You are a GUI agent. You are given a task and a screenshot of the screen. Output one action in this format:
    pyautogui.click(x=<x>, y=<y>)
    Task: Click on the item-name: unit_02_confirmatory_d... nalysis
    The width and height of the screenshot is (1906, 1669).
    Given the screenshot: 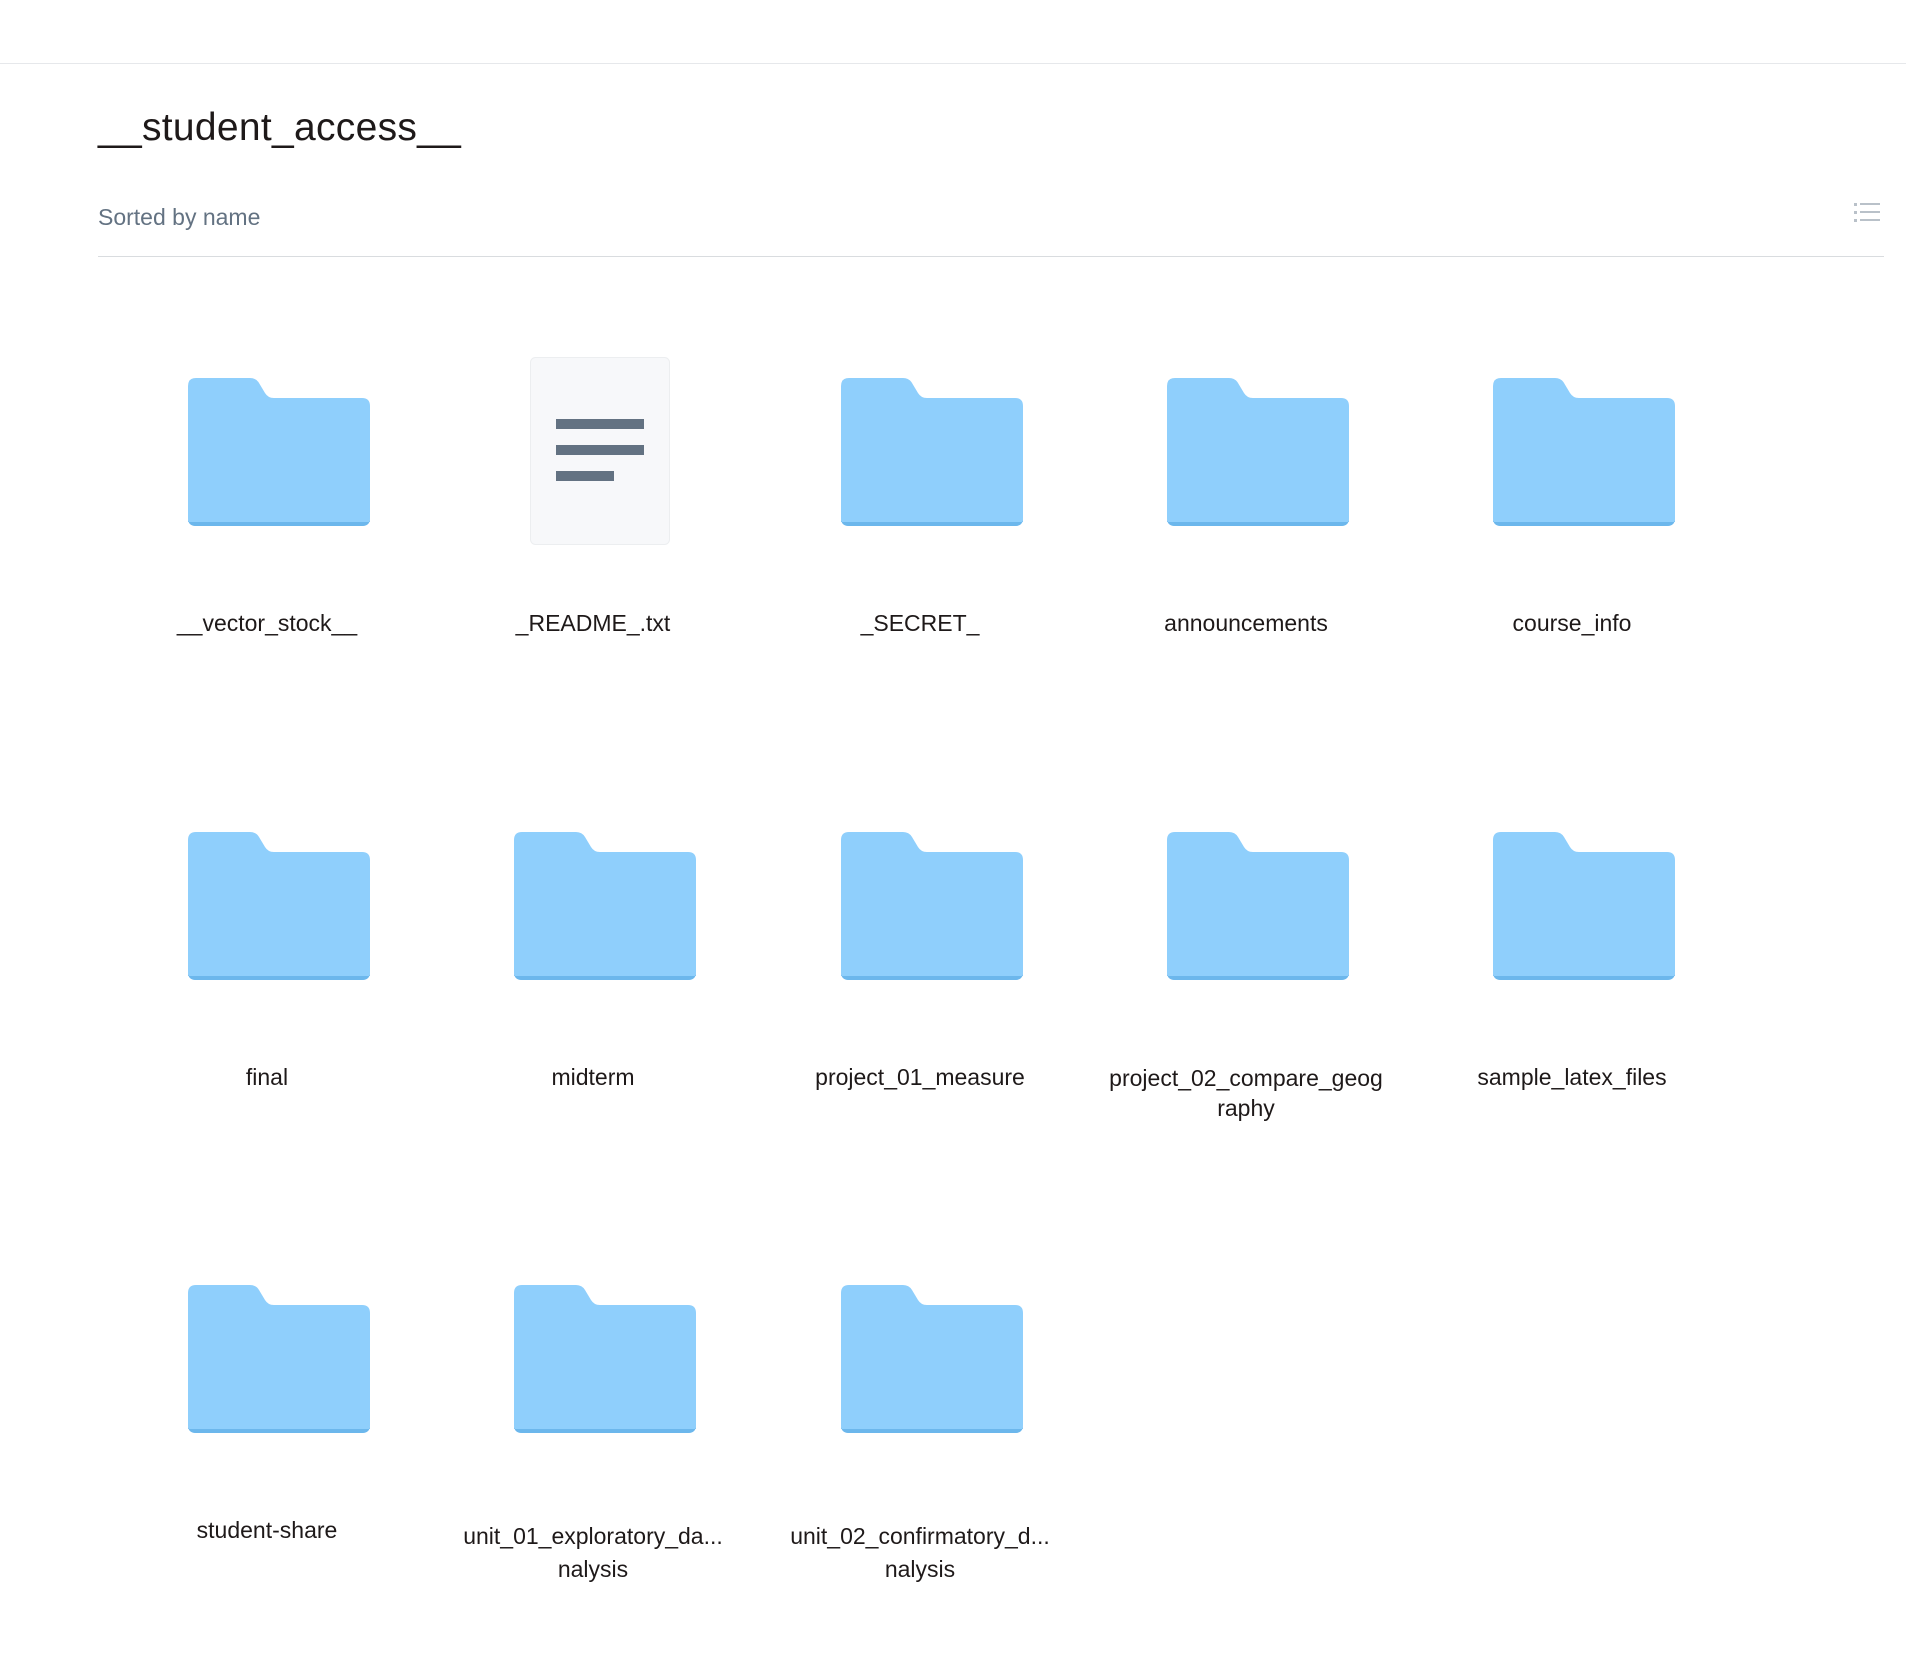 What is the action you would take?
    pyautogui.click(x=920, y=1553)
    